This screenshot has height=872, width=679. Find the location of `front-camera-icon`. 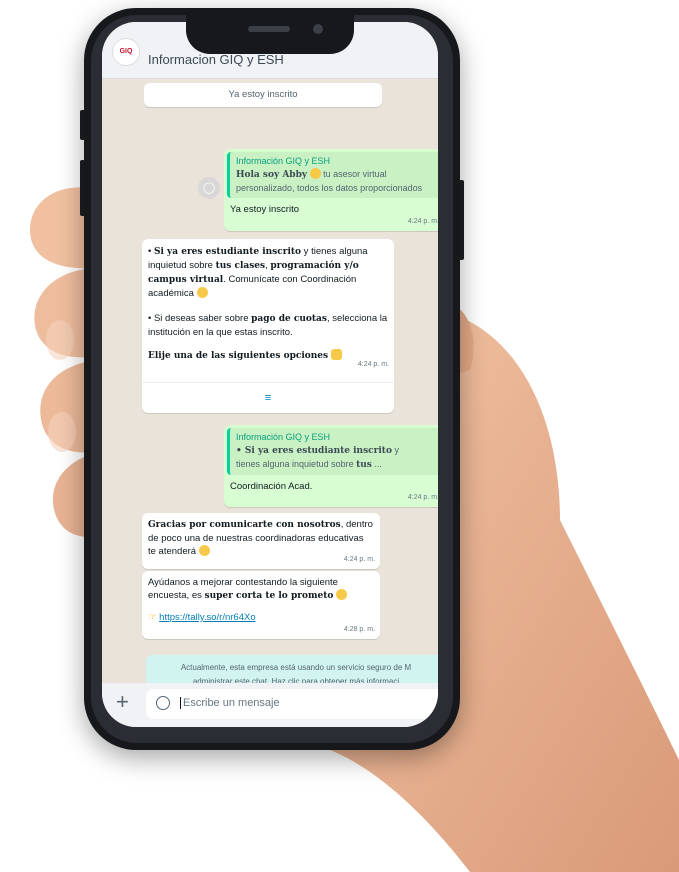

front-camera-icon is located at coordinates (318, 29).